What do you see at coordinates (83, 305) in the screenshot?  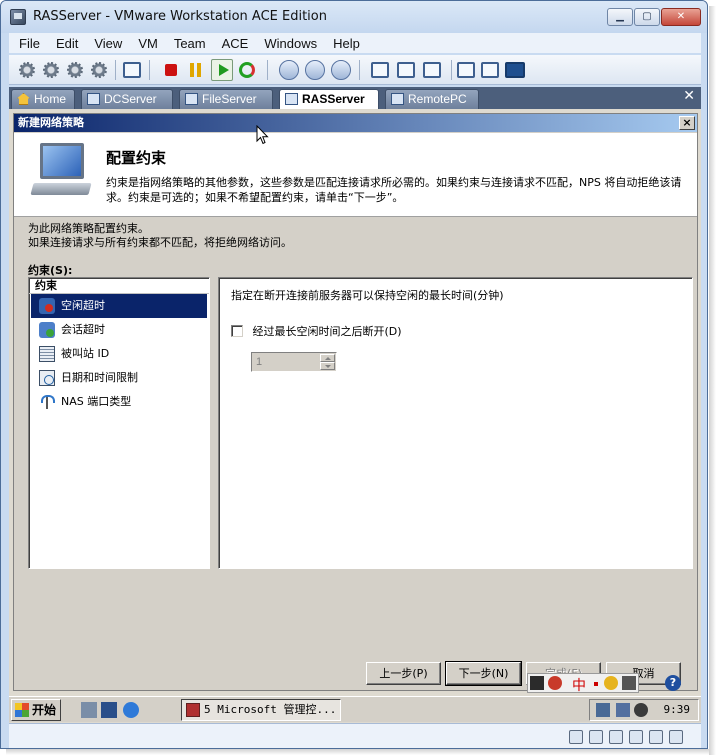 I see `list-item-label: 空闲超时` at bounding box center [83, 305].